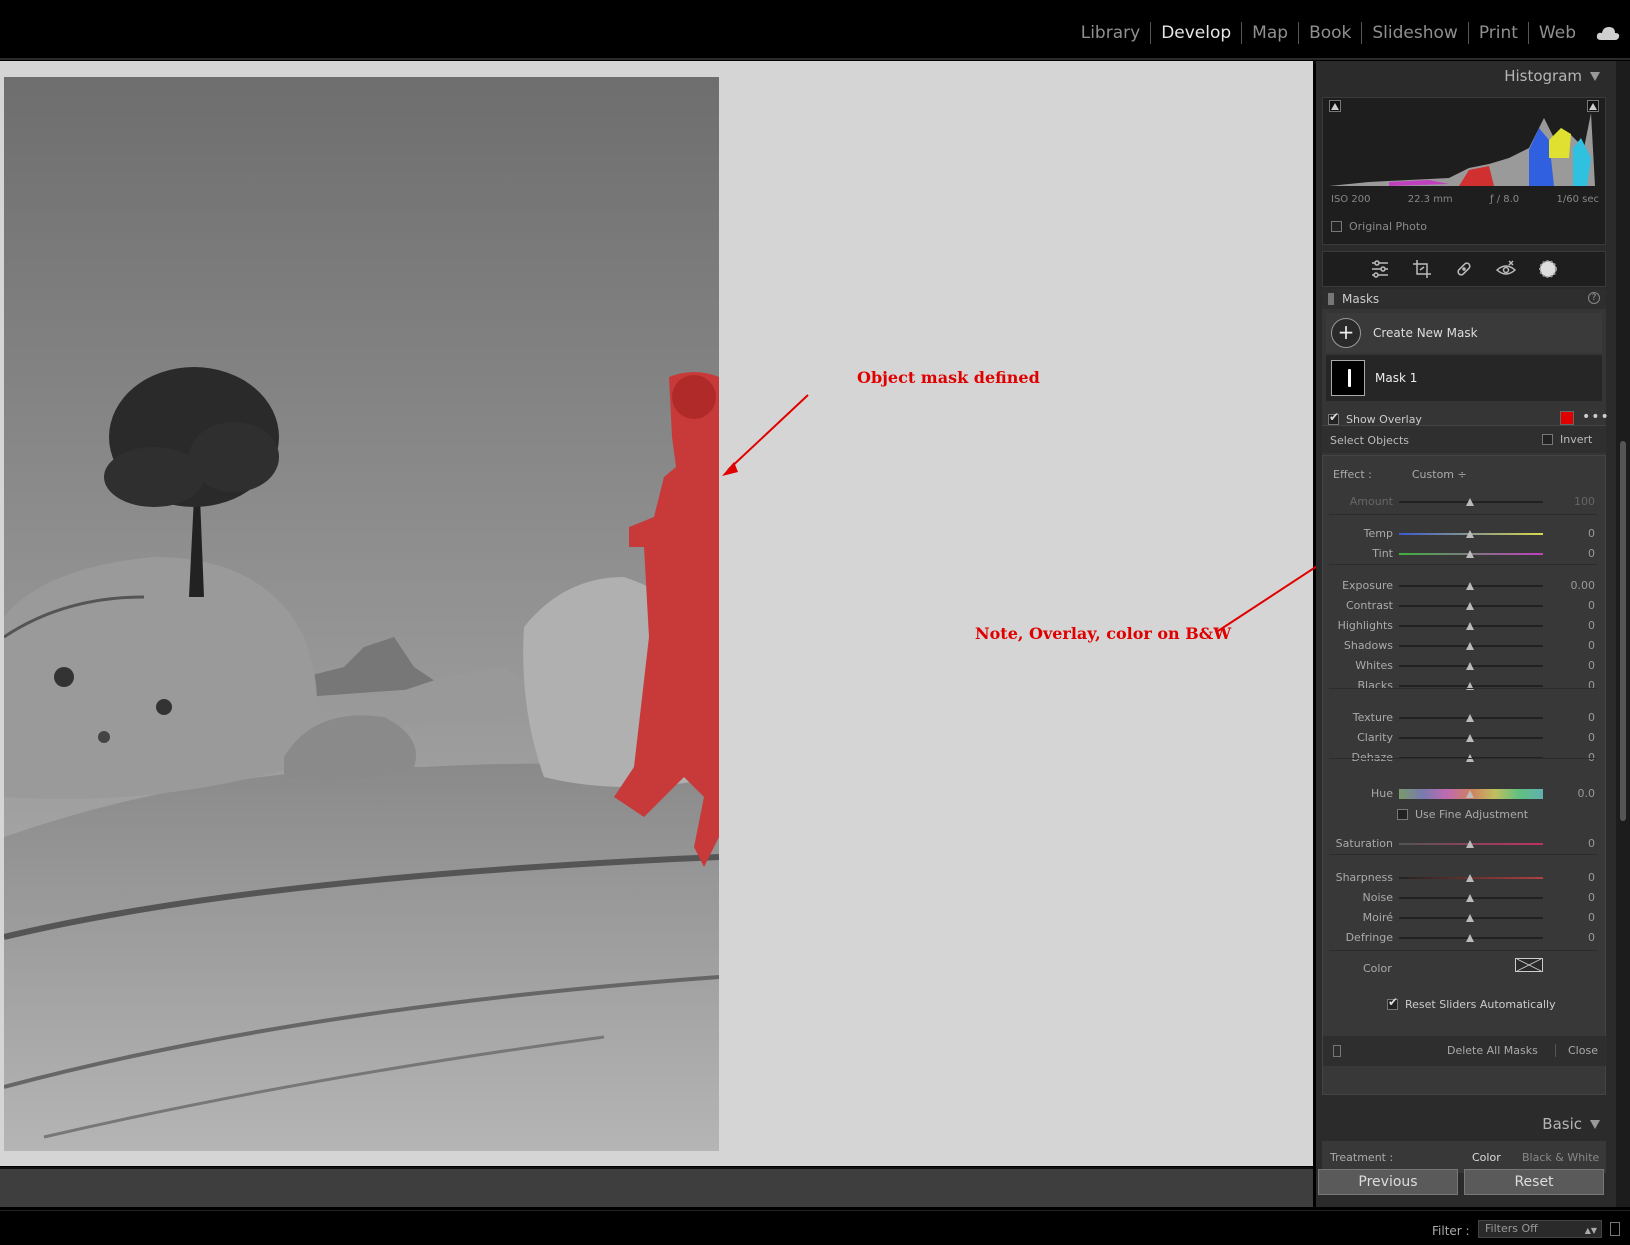  I want to click on show-overlay-checkbox, so click(1333, 417).